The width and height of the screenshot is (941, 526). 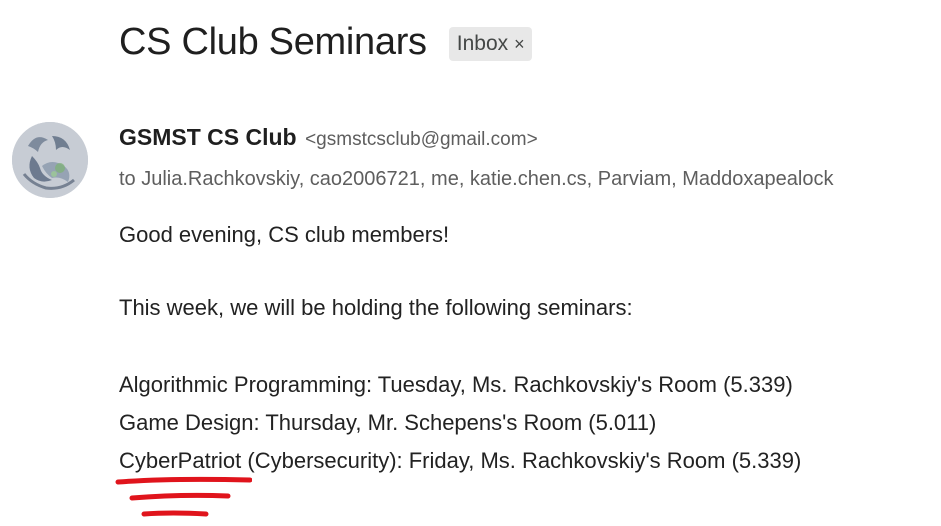 I want to click on email-greeting: Good evening, CS club members!, so click(x=284, y=234).